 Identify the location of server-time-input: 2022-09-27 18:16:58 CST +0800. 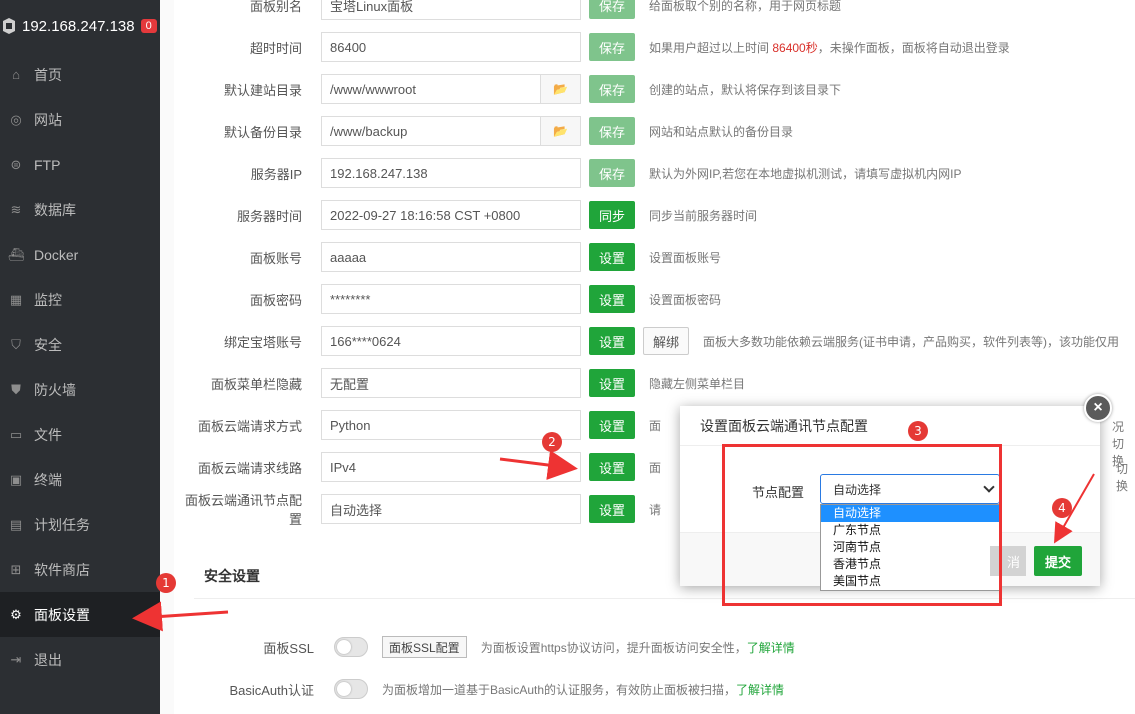
(451, 215).